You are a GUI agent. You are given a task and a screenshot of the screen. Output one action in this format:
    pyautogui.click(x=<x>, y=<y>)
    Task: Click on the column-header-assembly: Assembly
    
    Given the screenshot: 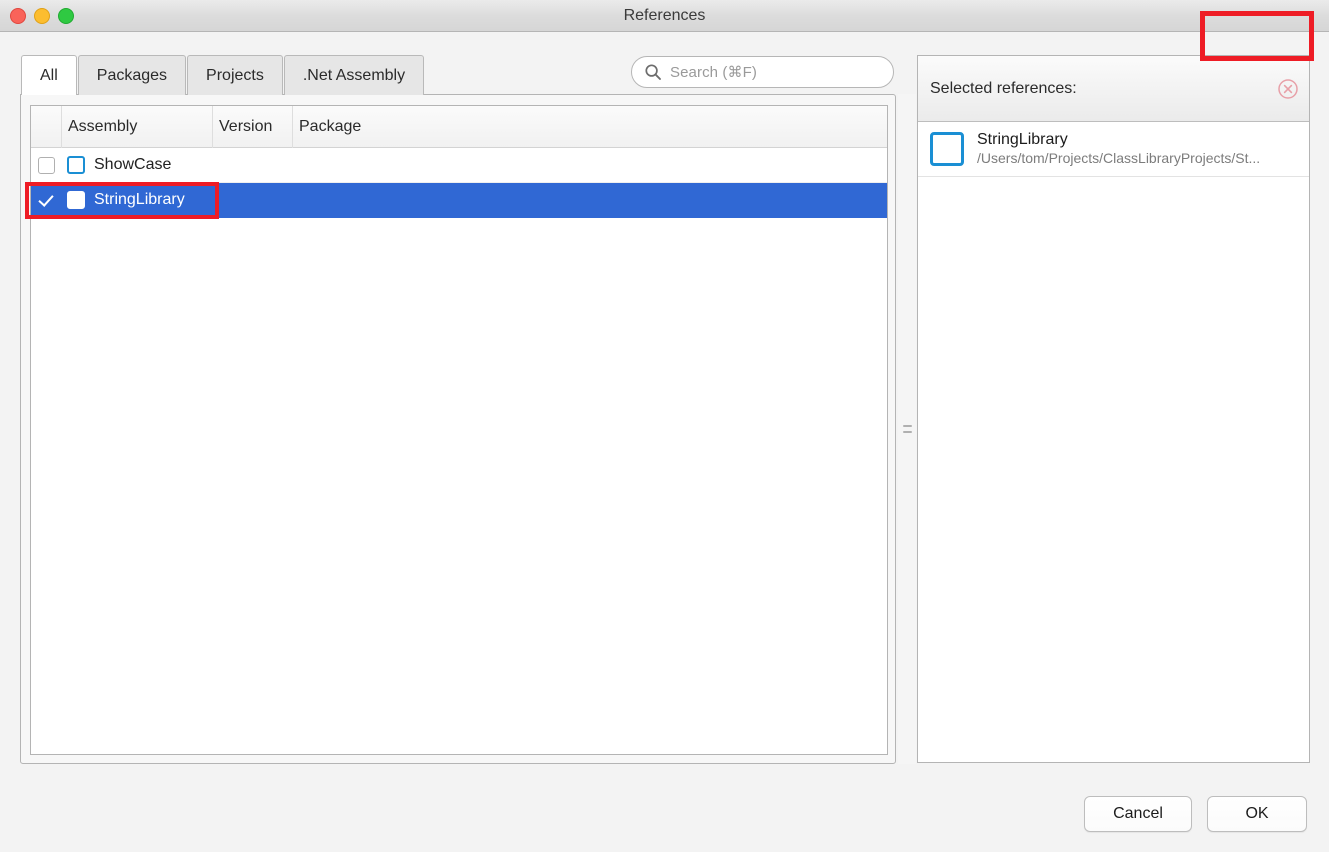 What is the action you would take?
    pyautogui.click(x=137, y=127)
    